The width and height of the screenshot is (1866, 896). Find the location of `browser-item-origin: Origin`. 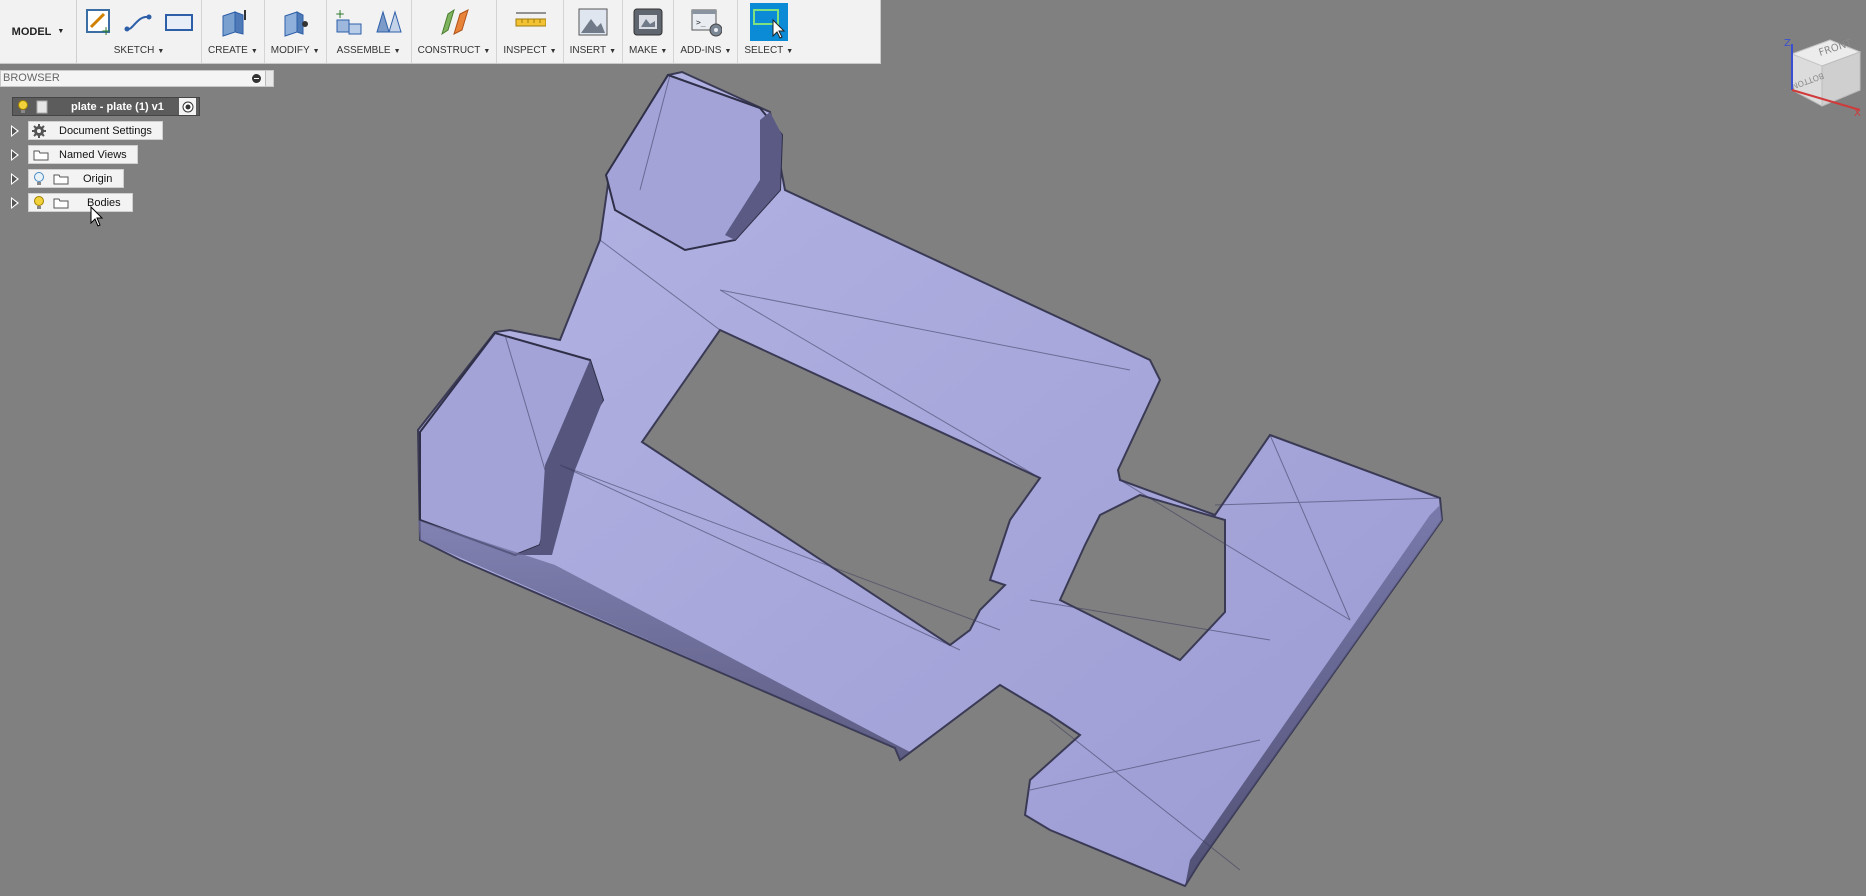

browser-item-origin: Origin is located at coordinates (76, 178).